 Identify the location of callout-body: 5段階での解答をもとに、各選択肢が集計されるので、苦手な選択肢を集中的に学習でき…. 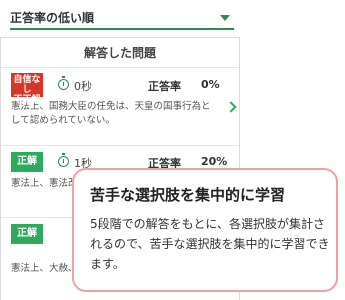
(210, 244).